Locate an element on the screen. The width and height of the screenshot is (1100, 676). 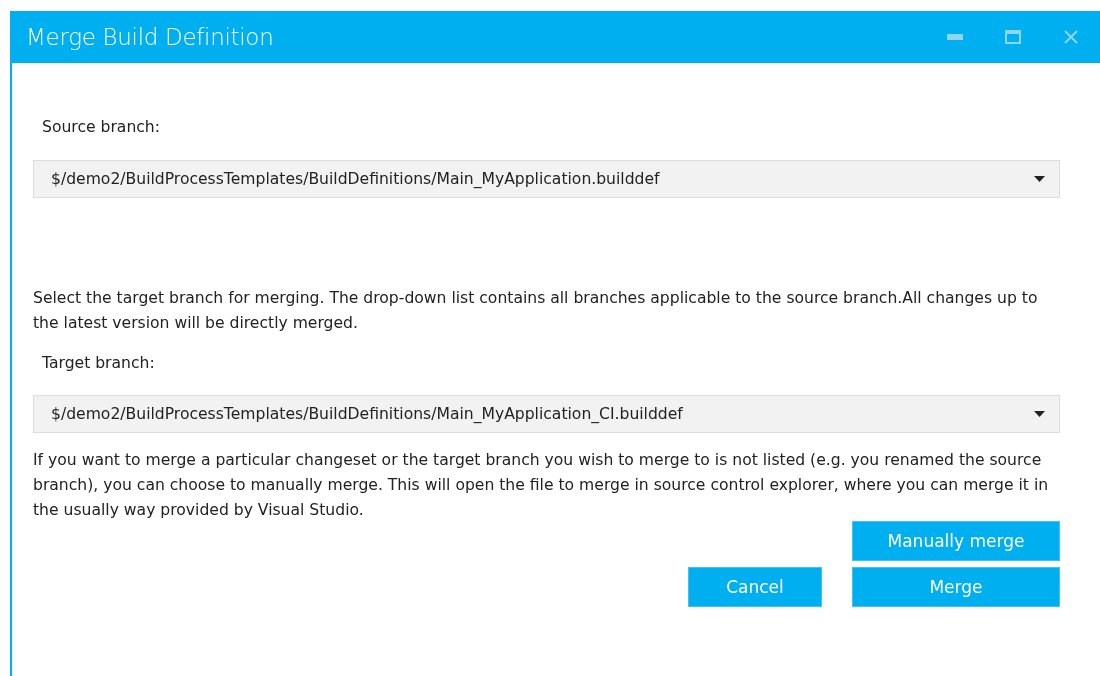
window-title: Merge Build Definition is located at coordinates (150, 37).